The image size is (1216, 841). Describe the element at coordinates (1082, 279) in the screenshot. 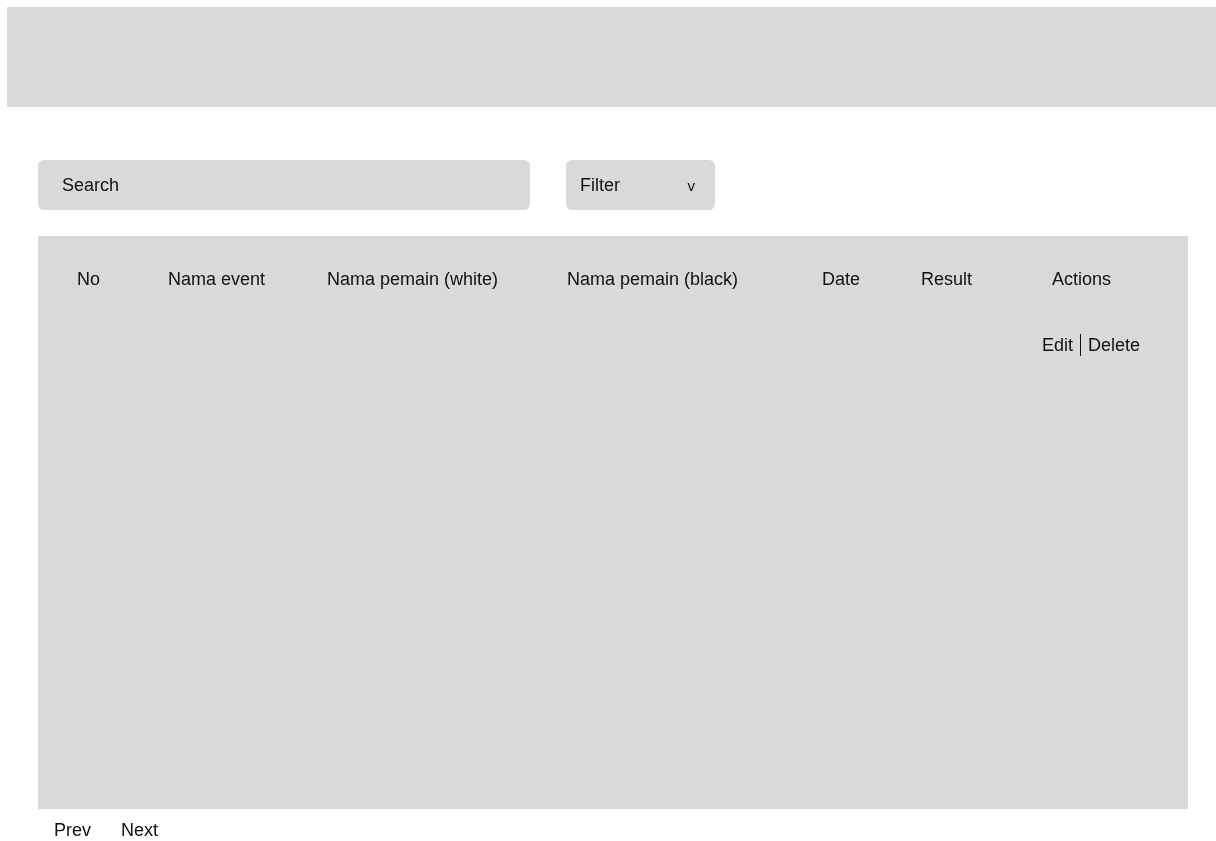

I see `column-header: Actions` at that location.